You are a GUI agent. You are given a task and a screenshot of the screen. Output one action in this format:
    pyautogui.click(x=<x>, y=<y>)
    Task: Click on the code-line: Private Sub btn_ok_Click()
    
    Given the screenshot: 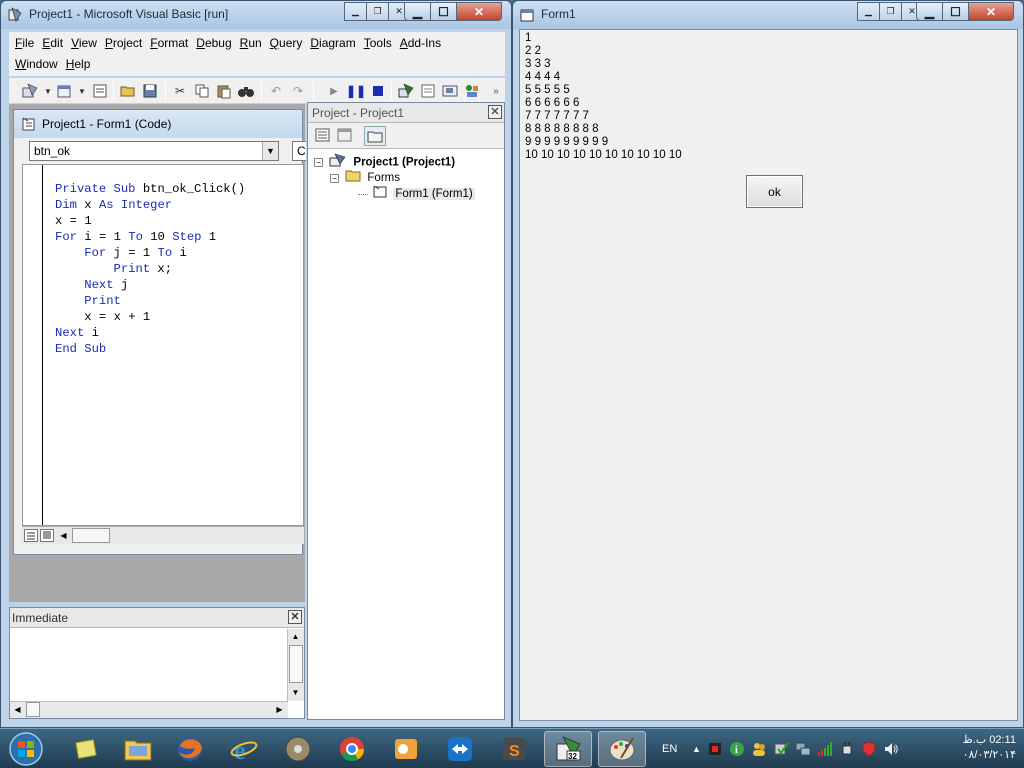 What is the action you would take?
    pyautogui.click(x=150, y=189)
    